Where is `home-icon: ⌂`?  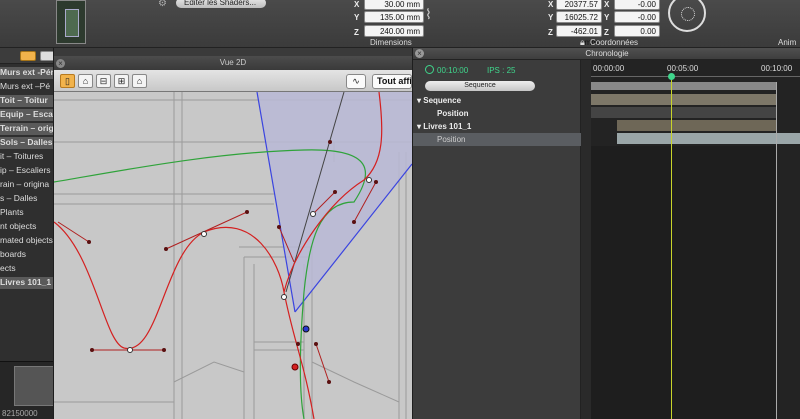 home-icon: ⌂ is located at coordinates (85, 81).